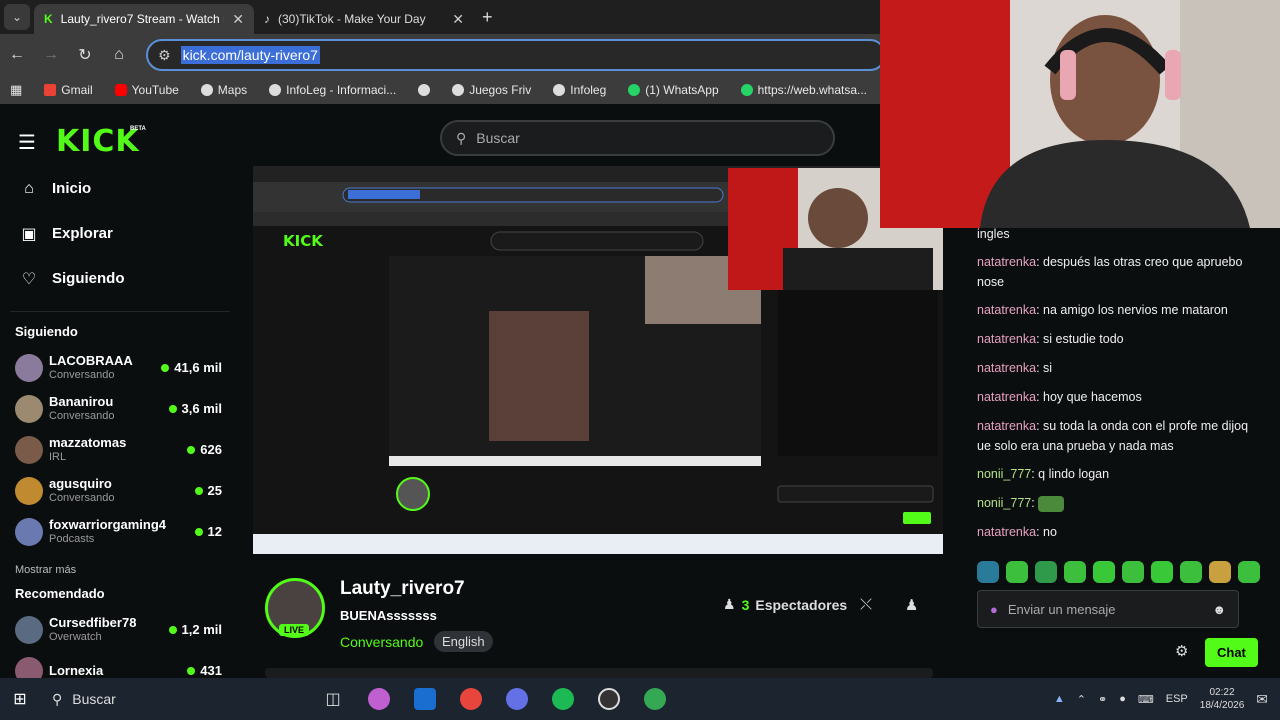  What do you see at coordinates (1222, 699) in the screenshot?
I see `clock: 02:22 18/4/2026` at bounding box center [1222, 699].